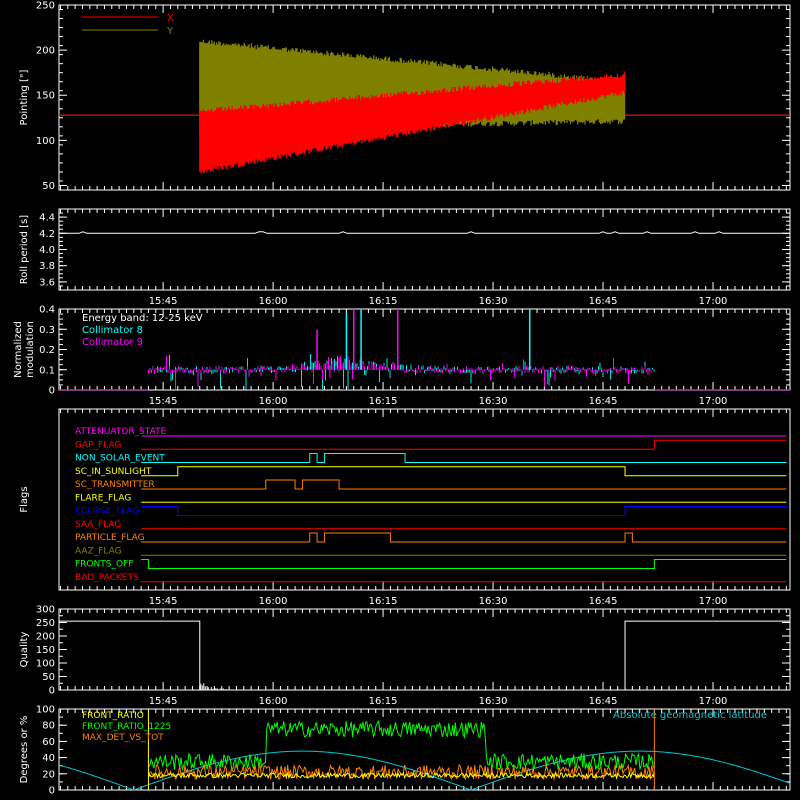  Describe the element at coordinates (47, 266) in the screenshot. I see `roll_period-y-tick-label: 3.8` at that location.